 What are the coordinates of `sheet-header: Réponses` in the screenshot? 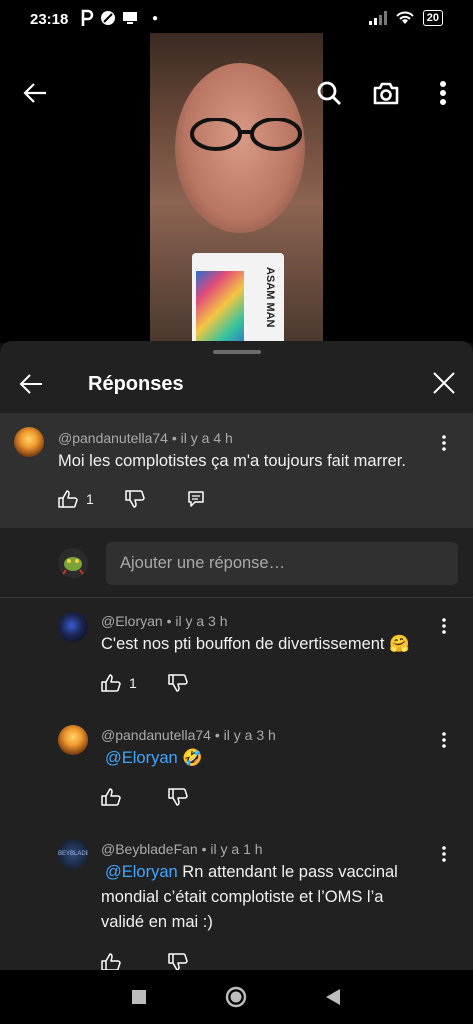 It's located at (236, 386).